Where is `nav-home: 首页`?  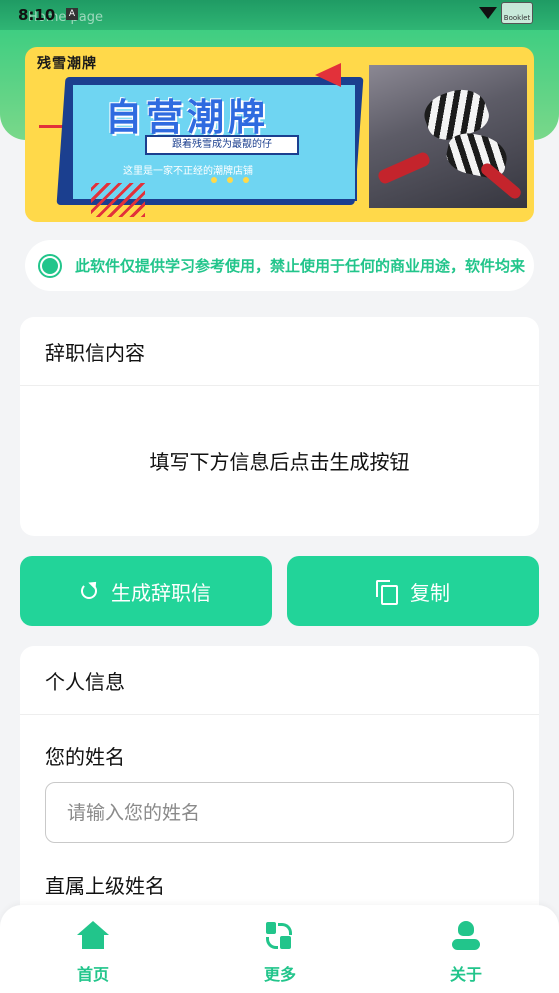 nav-home: 首页 is located at coordinates (93, 953).